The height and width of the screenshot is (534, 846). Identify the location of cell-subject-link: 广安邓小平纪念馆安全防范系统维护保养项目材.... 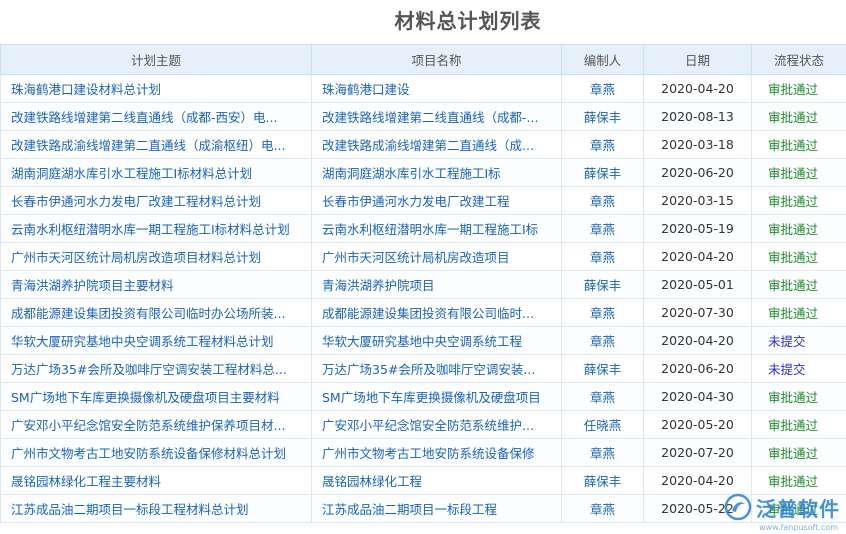
(156, 424).